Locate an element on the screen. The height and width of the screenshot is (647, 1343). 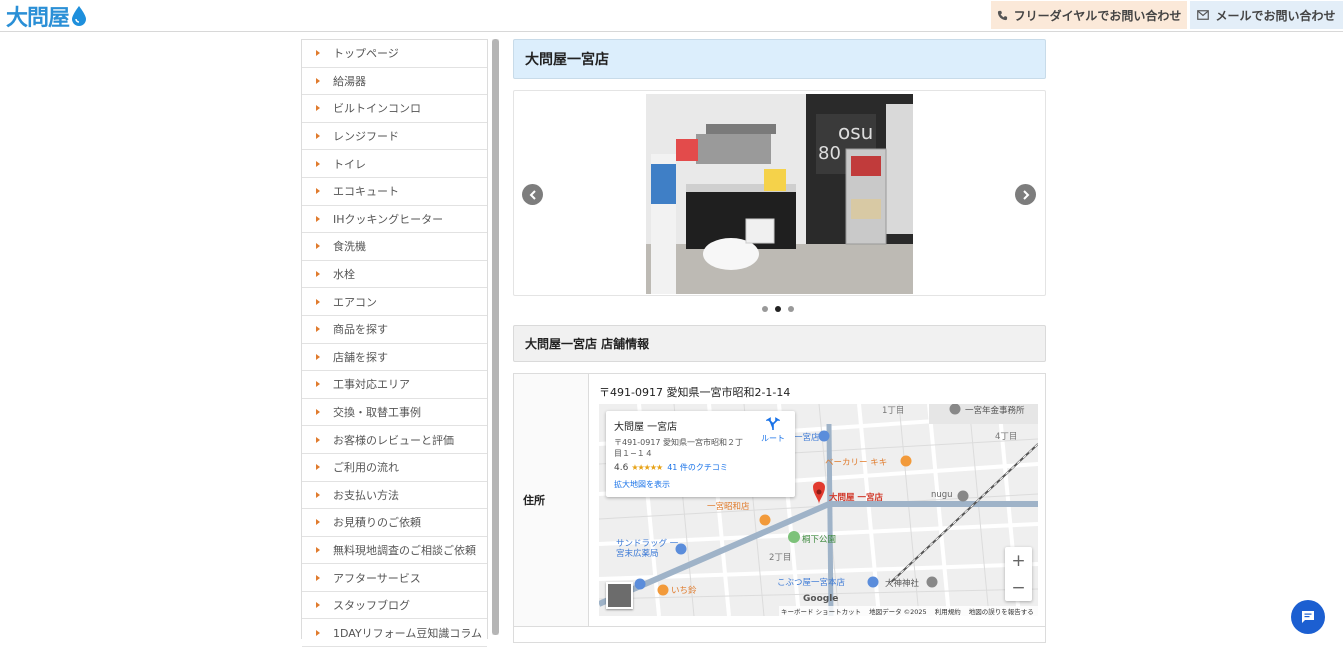
slider-dots is located at coordinates (778, 309).